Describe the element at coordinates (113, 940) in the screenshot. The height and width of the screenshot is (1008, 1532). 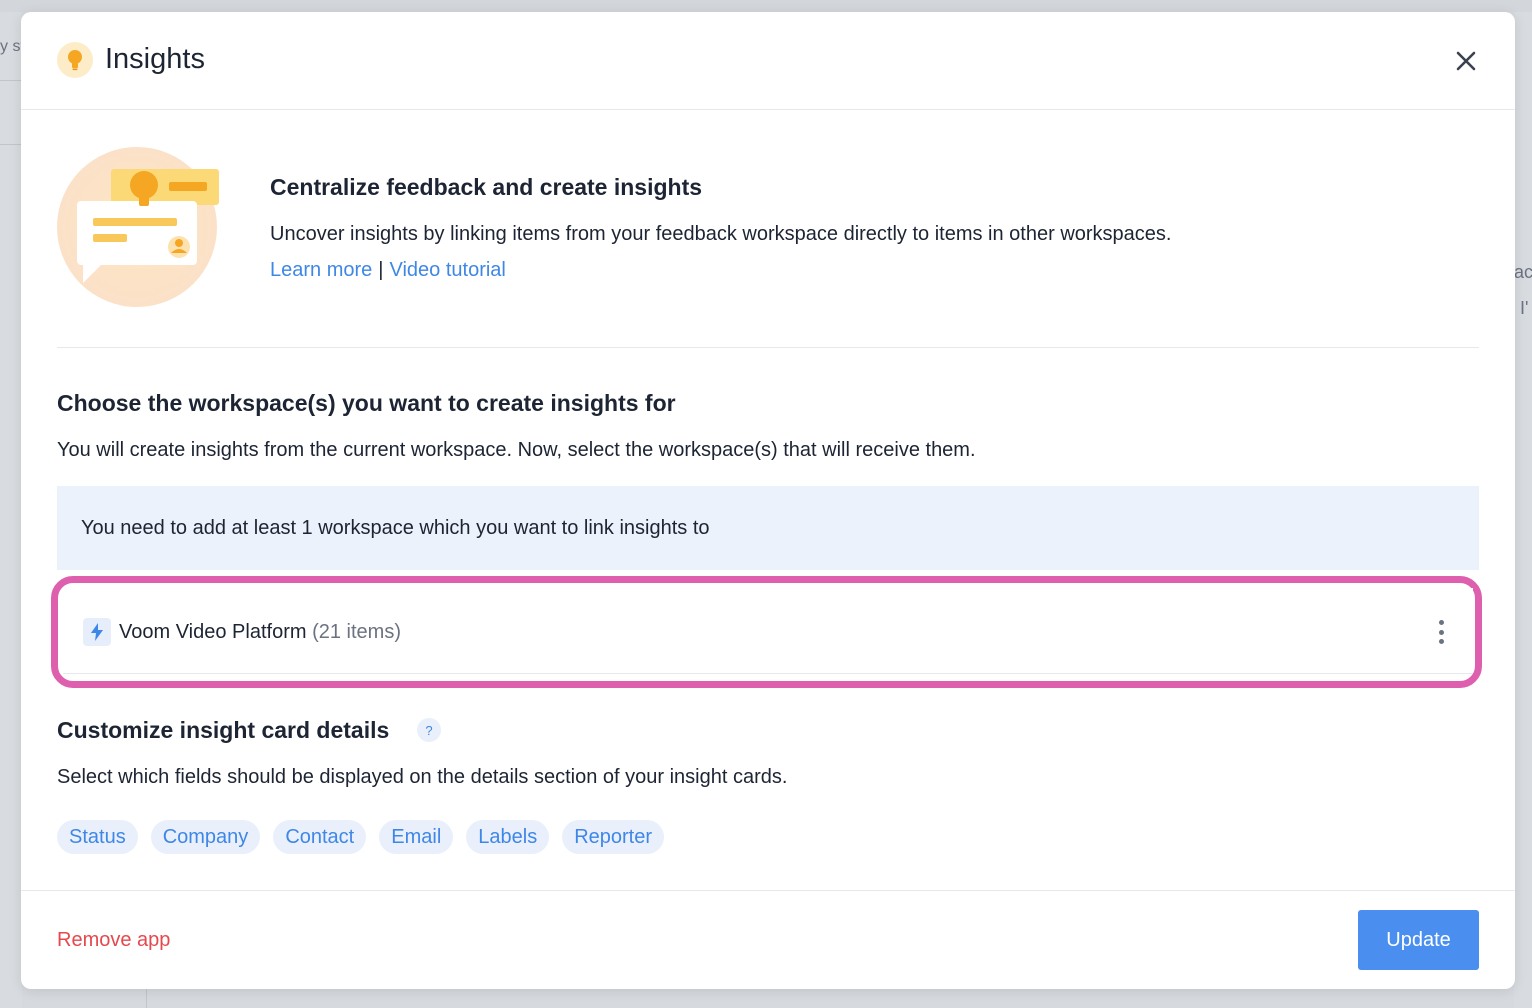
I see `remove-app-button: Remove app` at that location.